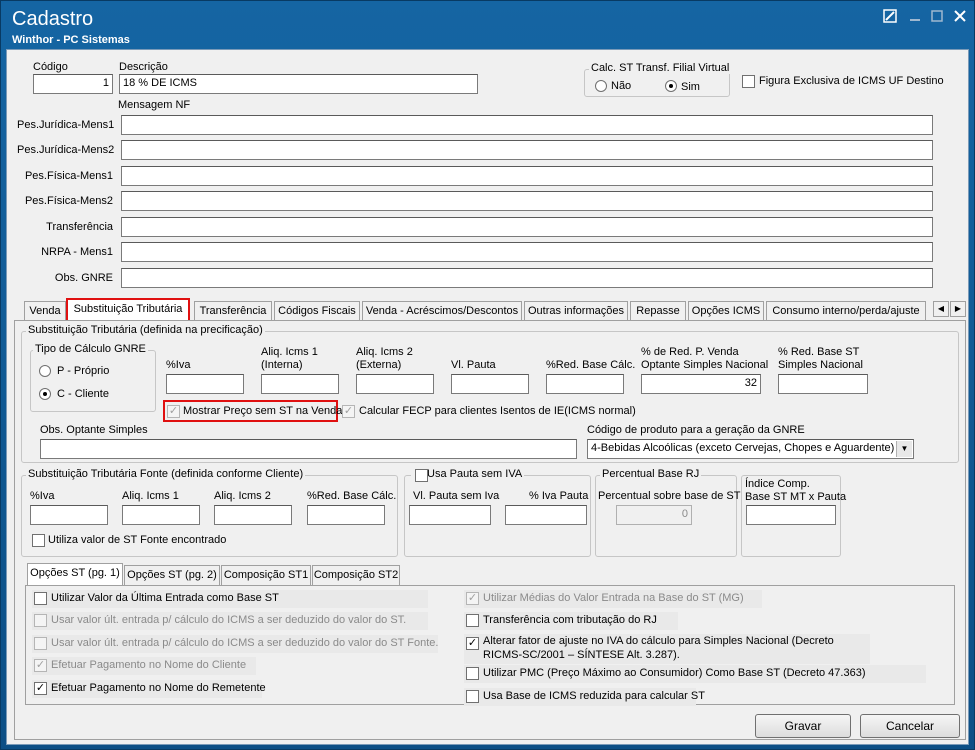 This screenshot has height=750, width=975. Describe the element at coordinates (472, 643) in the screenshot. I see `opt-right-2-checkbox: ✓` at that location.